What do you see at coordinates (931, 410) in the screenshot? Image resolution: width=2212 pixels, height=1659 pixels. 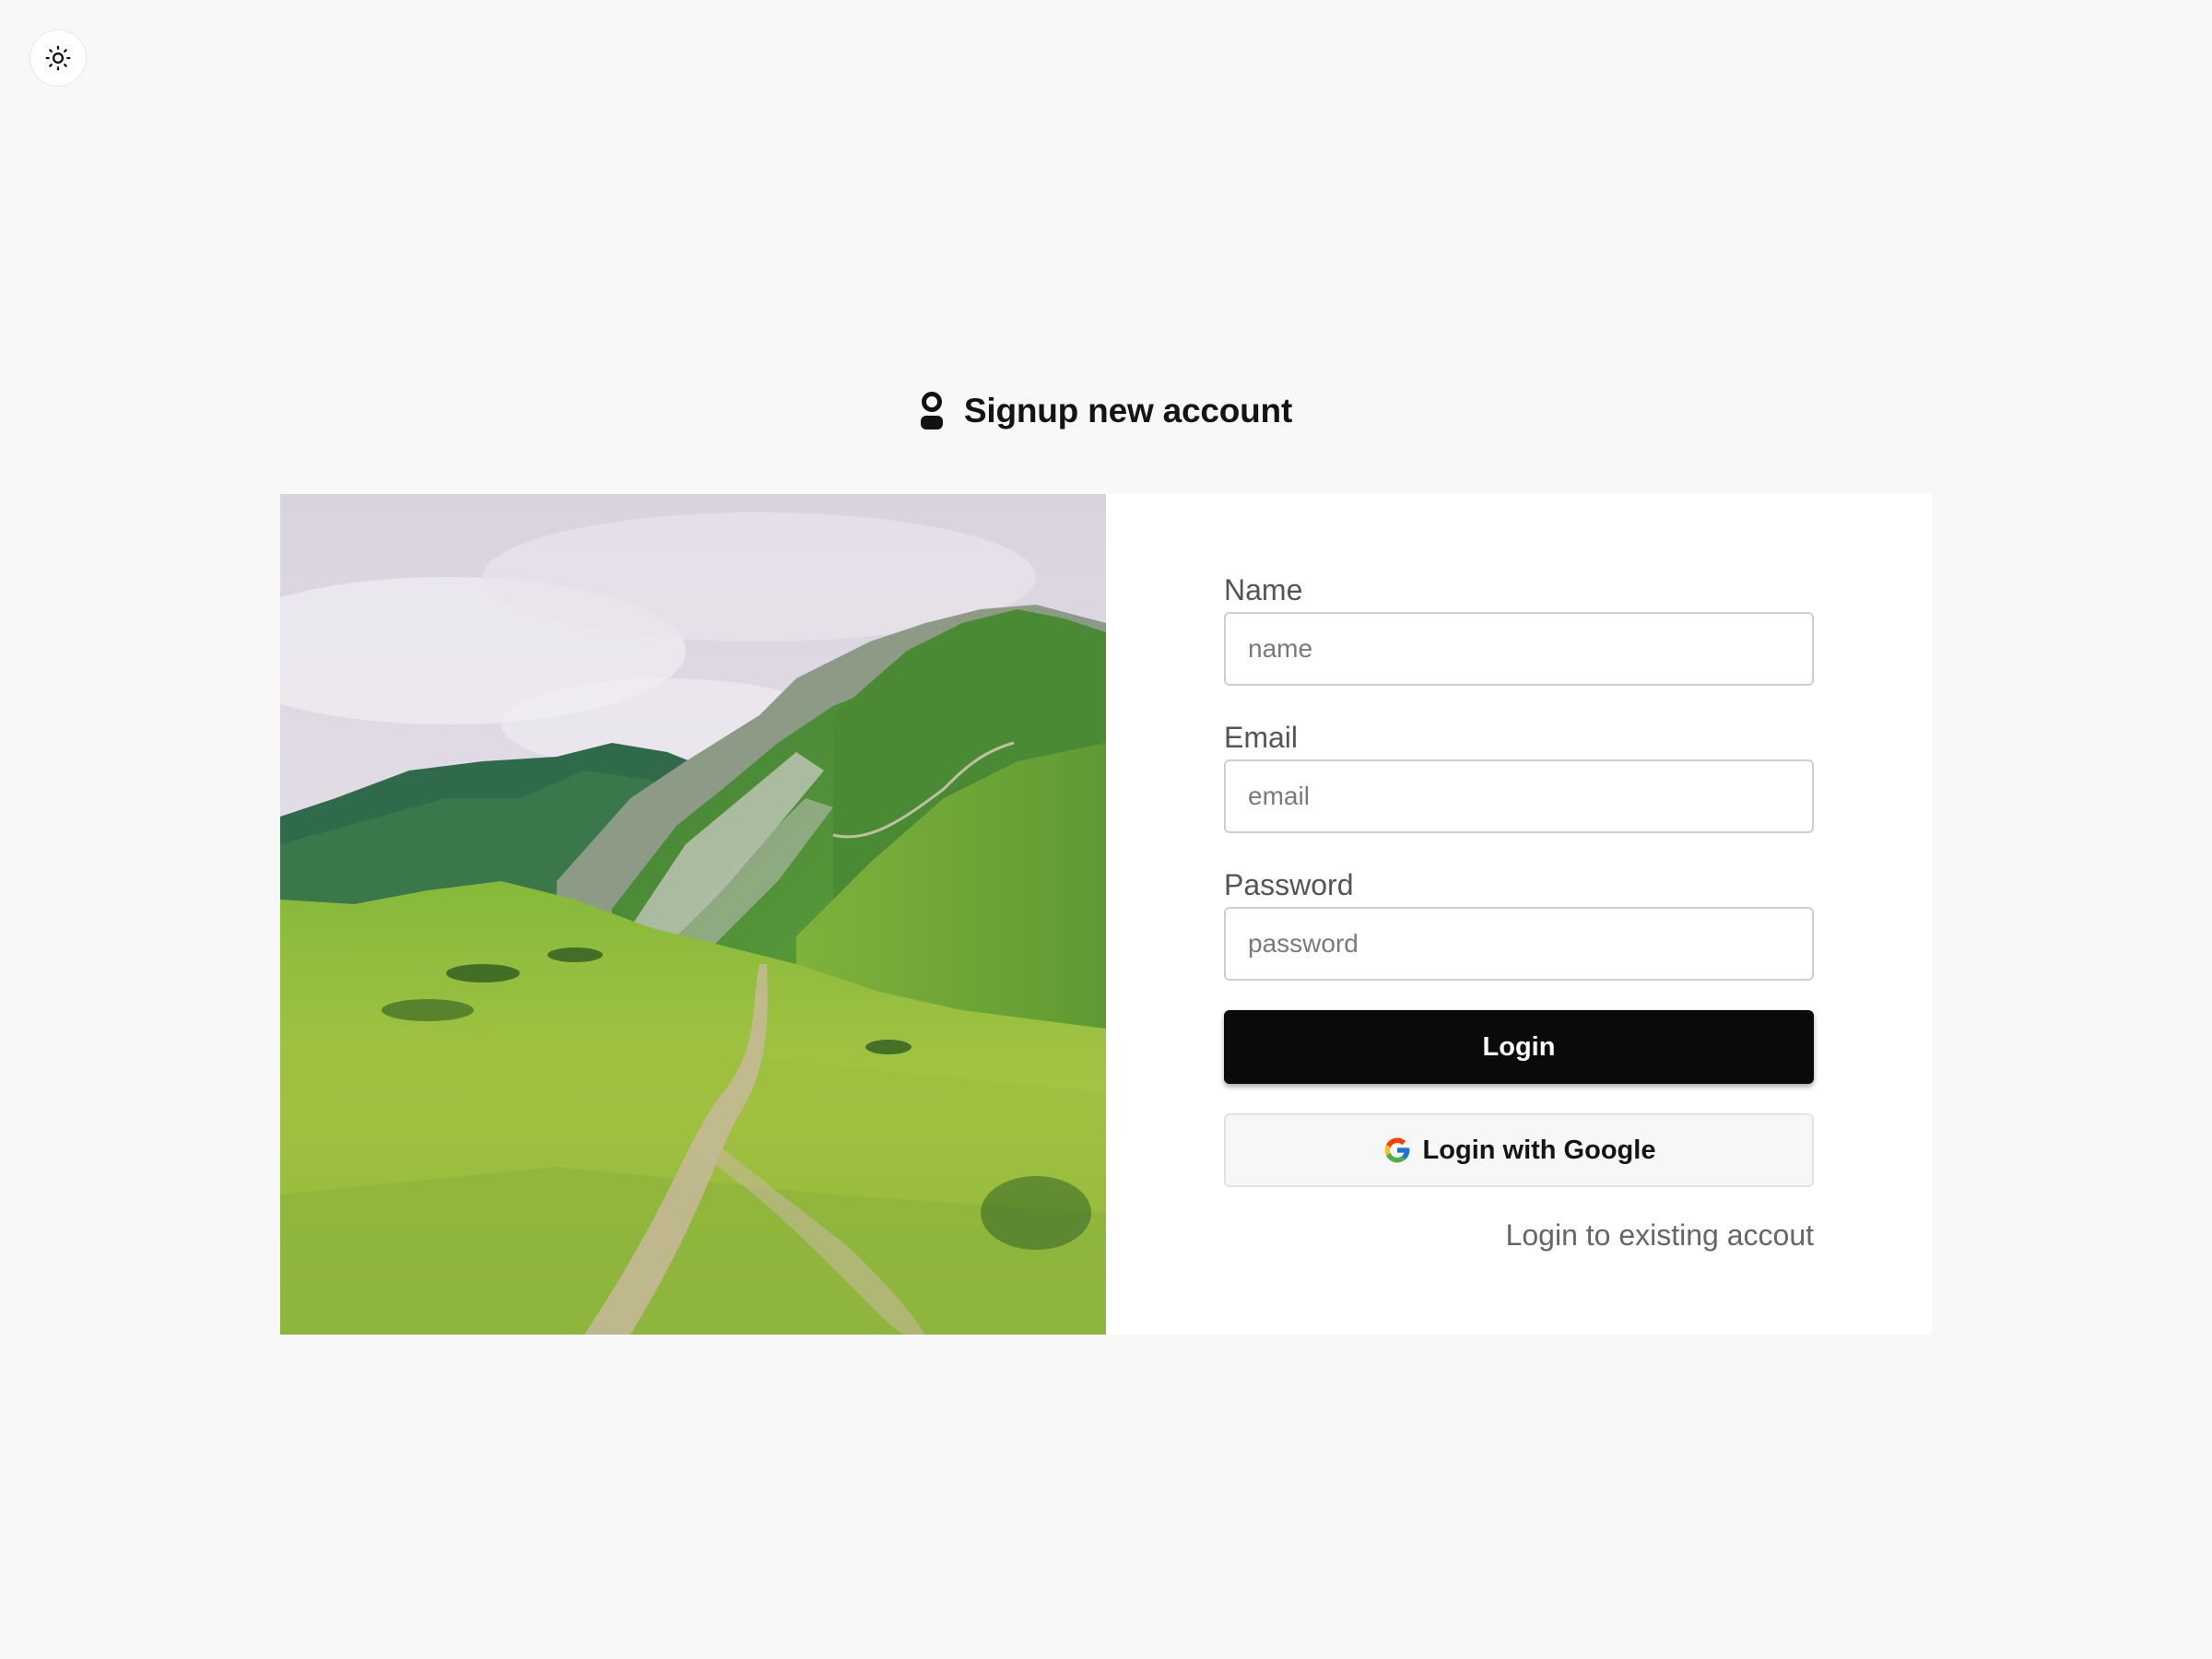 I see `user-icon` at bounding box center [931, 410].